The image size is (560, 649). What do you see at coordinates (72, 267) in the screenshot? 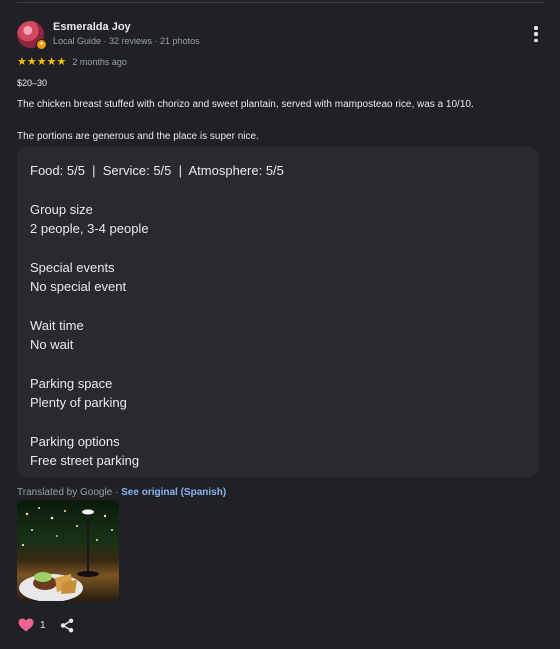
I see `special-events-label: Special events` at bounding box center [72, 267].